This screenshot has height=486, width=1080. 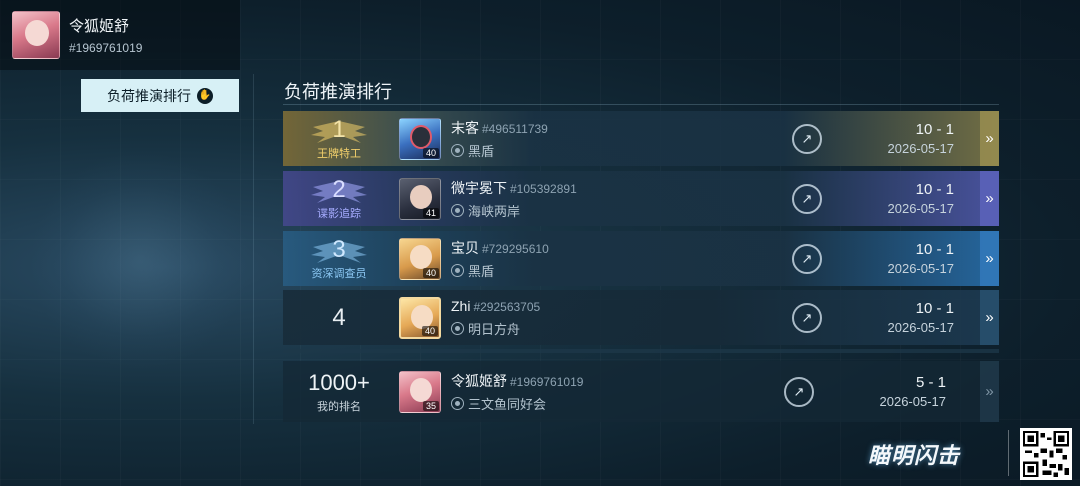 I want to click on page-title: 负荷推演排行, so click(x=338, y=92).